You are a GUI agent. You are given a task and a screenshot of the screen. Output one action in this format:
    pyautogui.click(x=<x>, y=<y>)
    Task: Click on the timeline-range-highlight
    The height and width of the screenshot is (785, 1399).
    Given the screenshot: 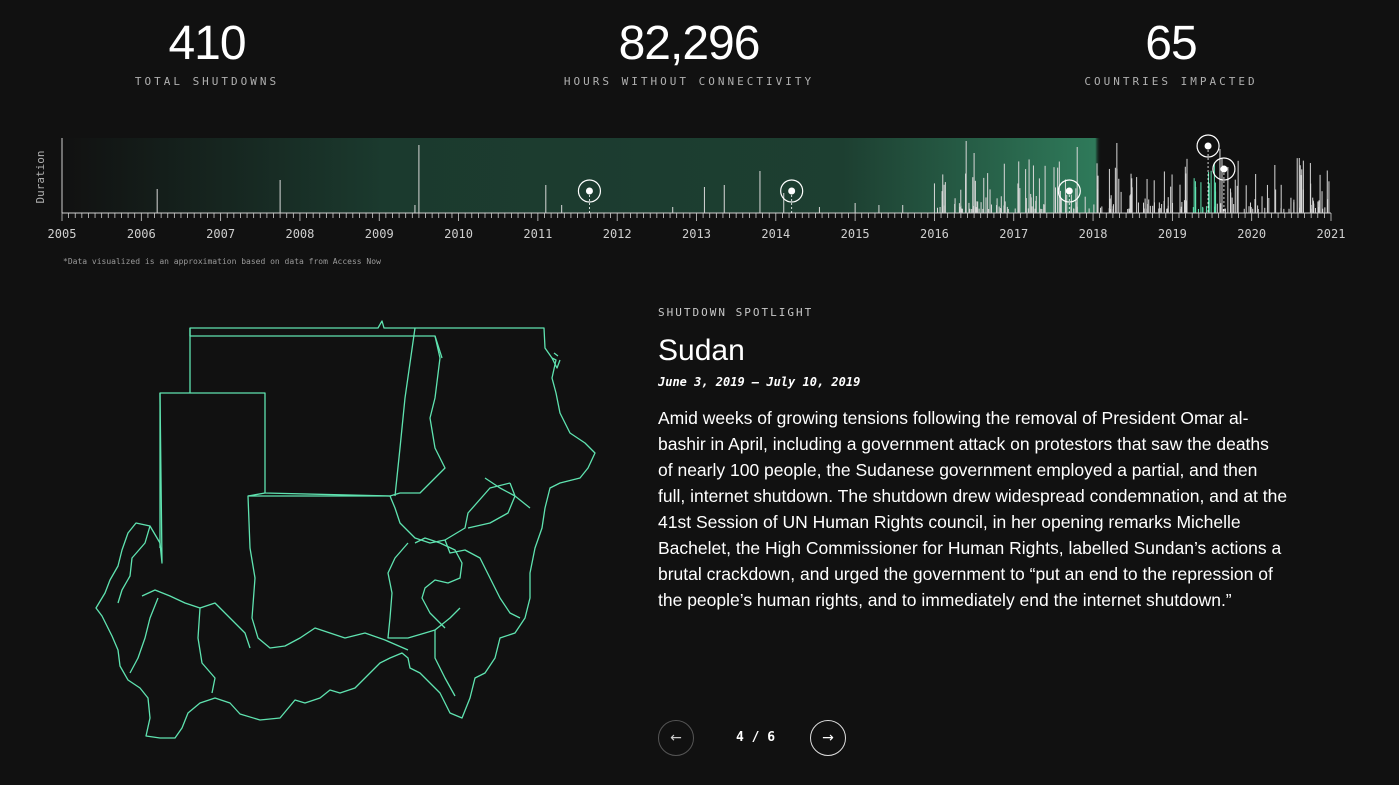 What is the action you would take?
    pyautogui.click(x=636, y=175)
    